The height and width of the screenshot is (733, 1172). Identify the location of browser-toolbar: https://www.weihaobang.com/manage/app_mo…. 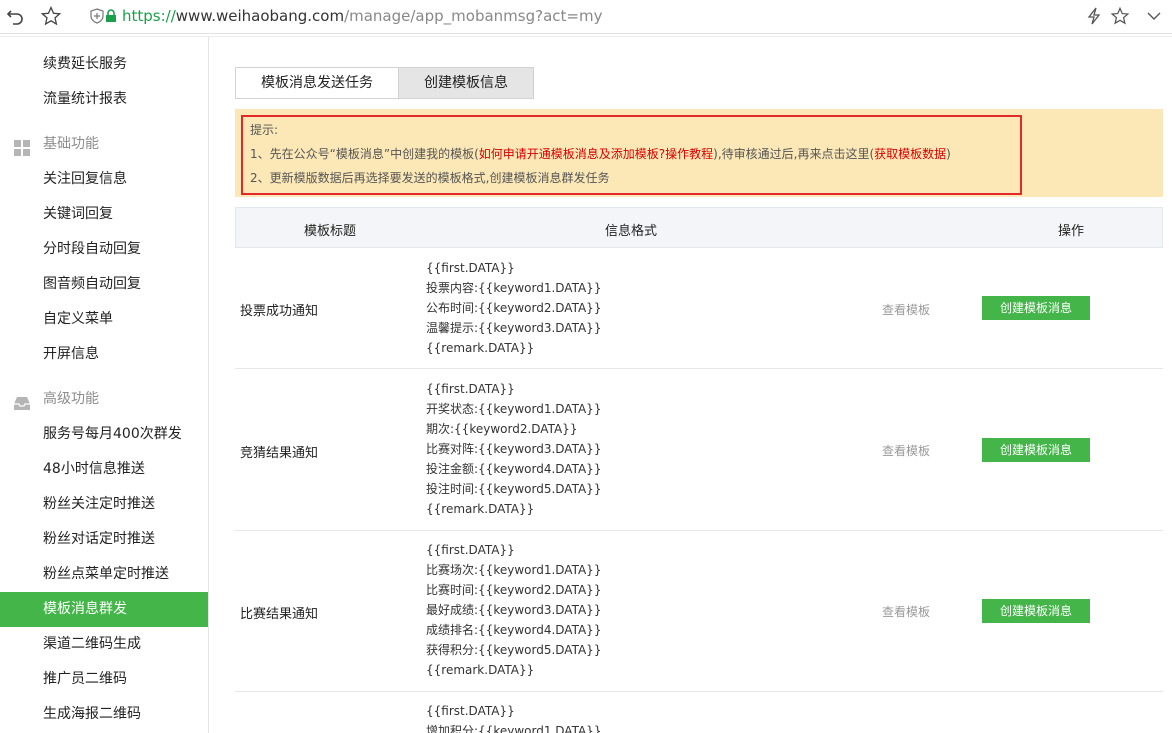
(586, 17).